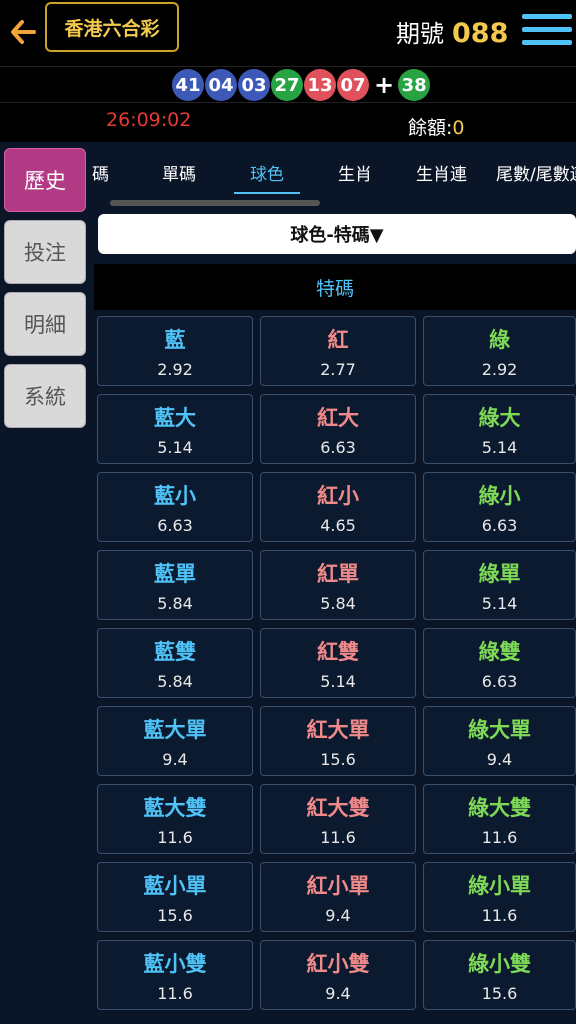 Image resolution: width=576 pixels, height=1024 pixels. What do you see at coordinates (499, 885) in the screenshot?
I see `bet-option-name: 綠小單` at bounding box center [499, 885].